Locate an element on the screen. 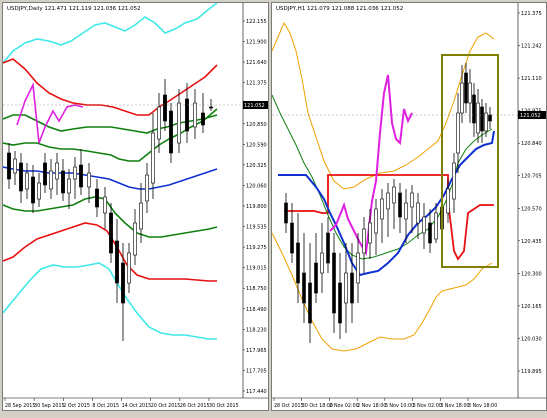 This screenshot has height=418, width=547. daily-x-tick: 30 Sep 2015 is located at coordinates (49, 406).